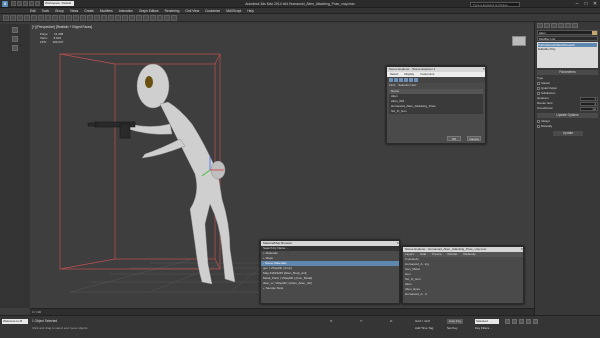 This screenshot has height=338, width=600. I want to click on pivot-icon, so click(90, 17).